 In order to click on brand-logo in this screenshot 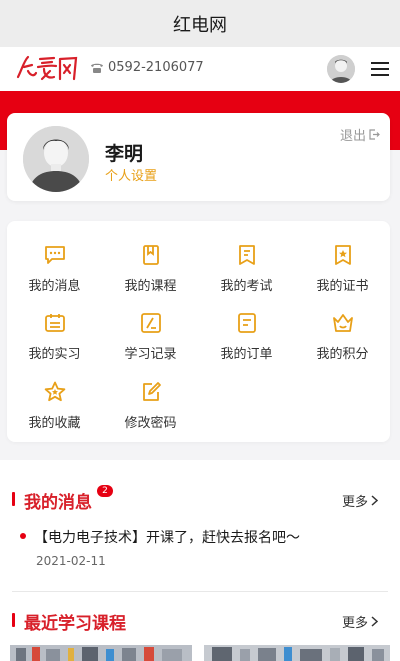, I will do `click(48, 68)`.